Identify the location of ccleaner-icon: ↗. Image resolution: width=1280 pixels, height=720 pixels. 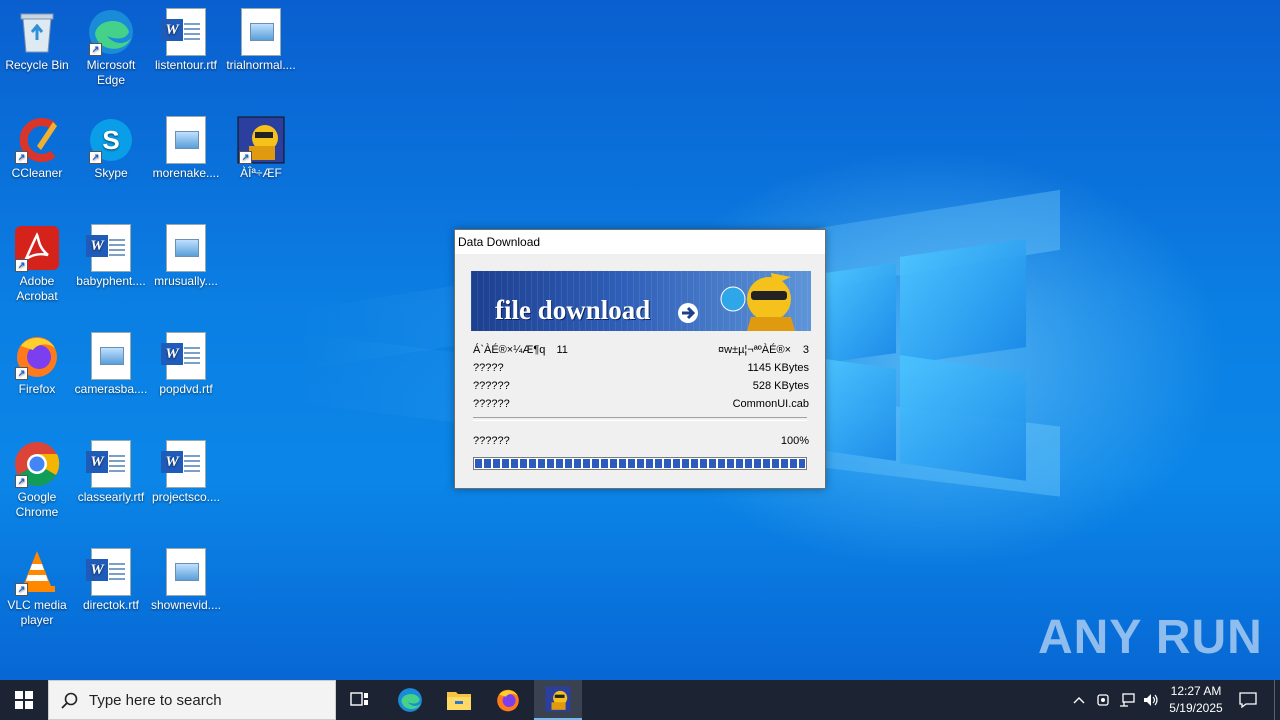
(37, 140).